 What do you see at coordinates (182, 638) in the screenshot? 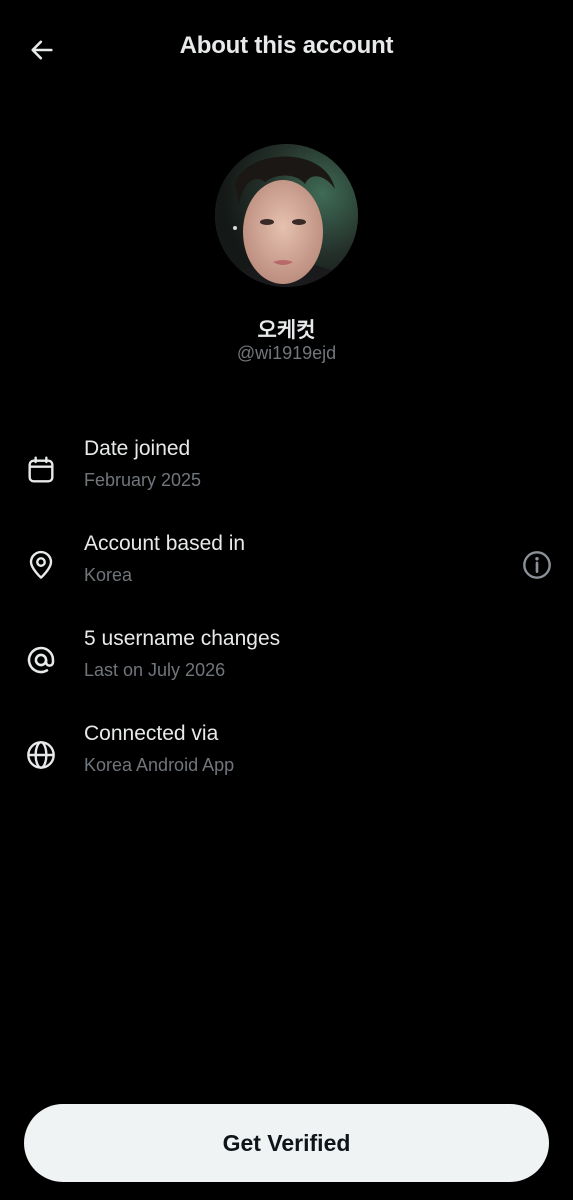
I see `info-label: 5 username changes` at bounding box center [182, 638].